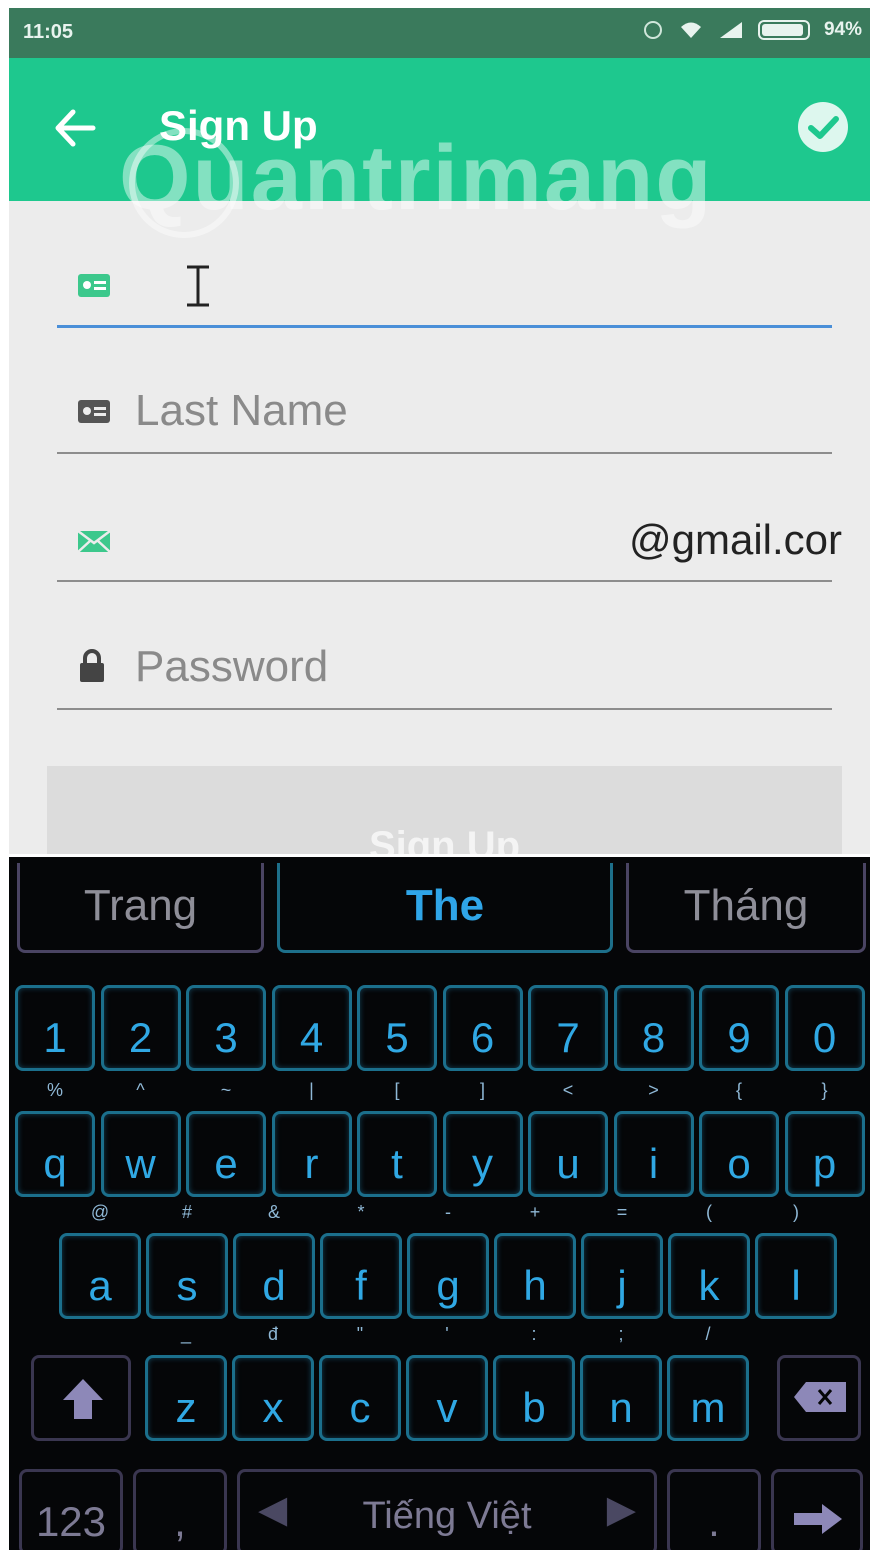 Image resolution: width=870 pixels, height=1550 pixels. I want to click on key-k: (k, so click(709, 1260).